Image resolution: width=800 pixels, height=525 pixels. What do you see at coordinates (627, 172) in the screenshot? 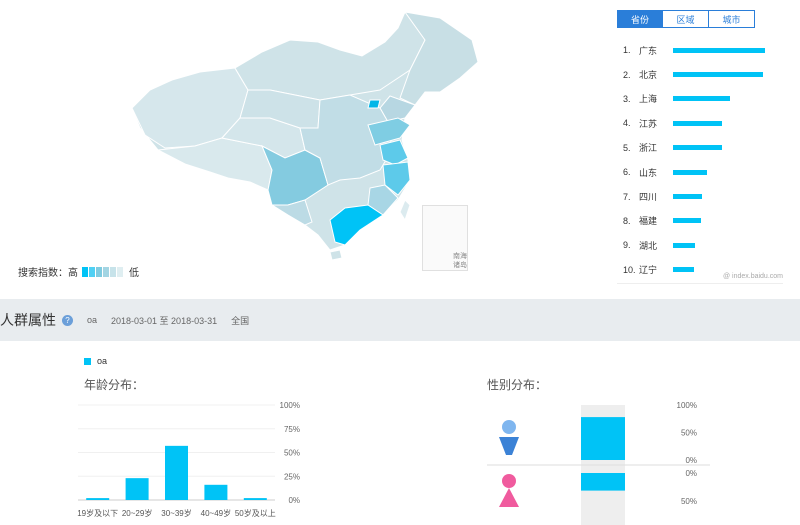
I see `rank-number: 6.` at bounding box center [627, 172].